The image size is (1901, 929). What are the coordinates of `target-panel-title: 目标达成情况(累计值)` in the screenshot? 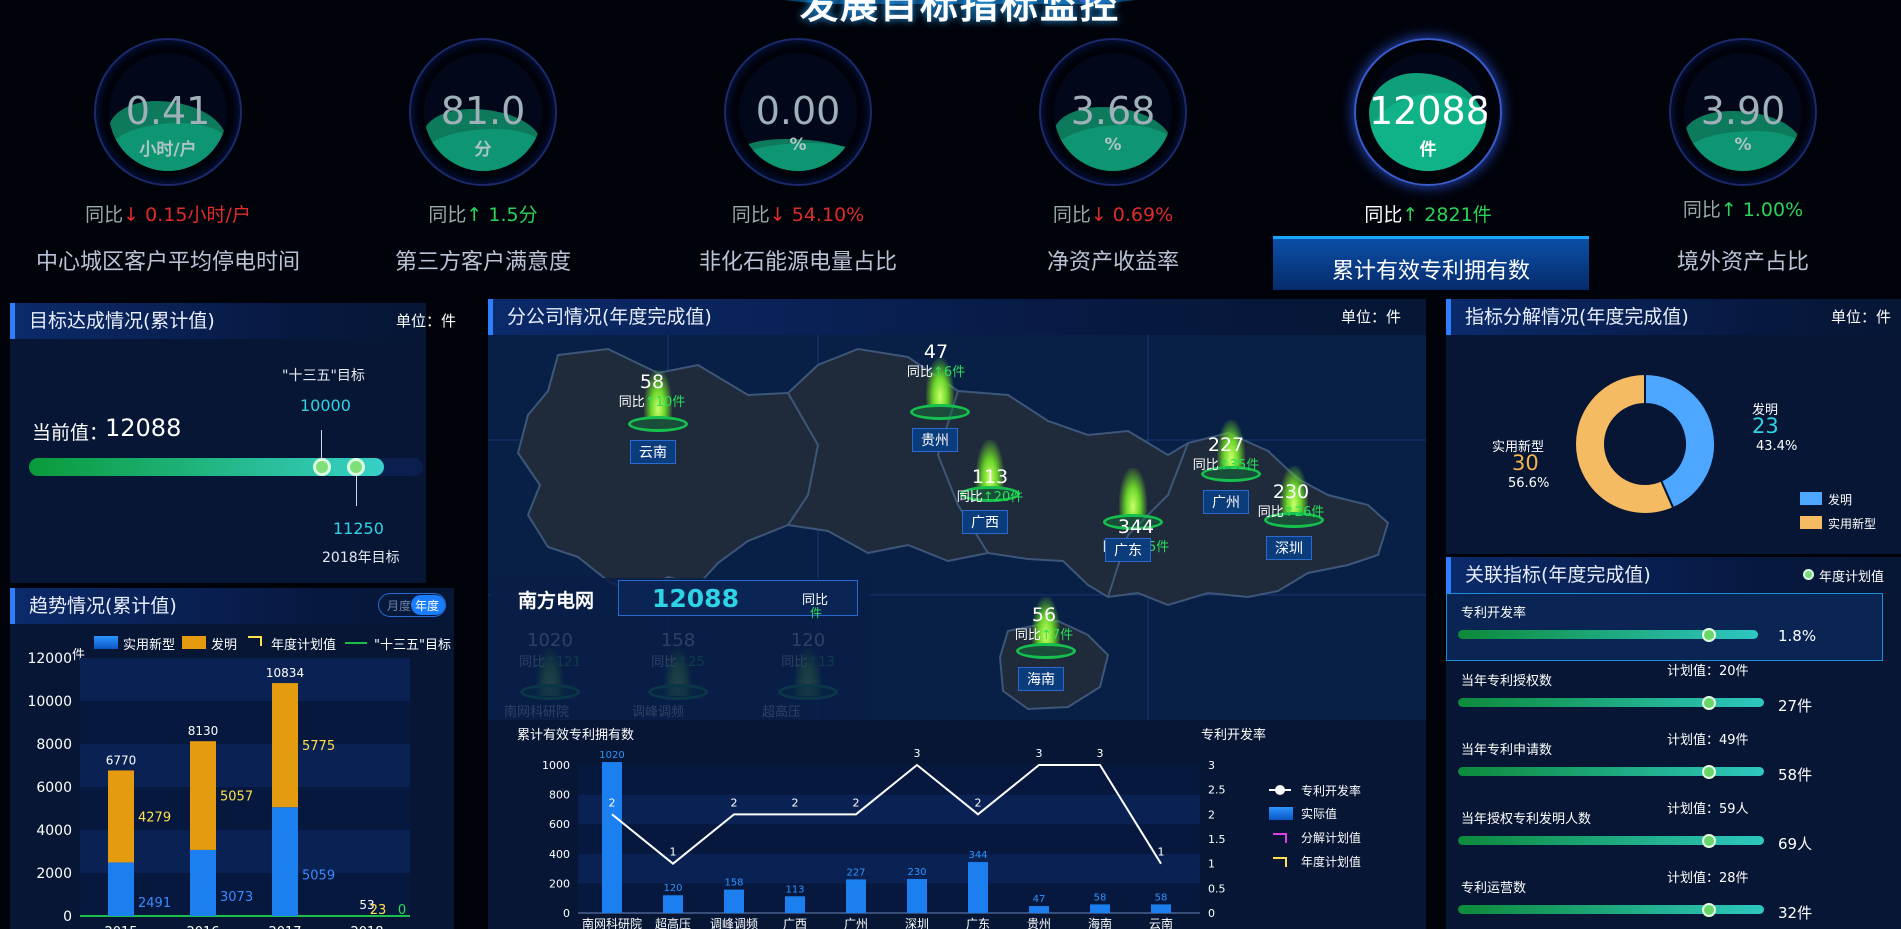 It's located at (218, 321).